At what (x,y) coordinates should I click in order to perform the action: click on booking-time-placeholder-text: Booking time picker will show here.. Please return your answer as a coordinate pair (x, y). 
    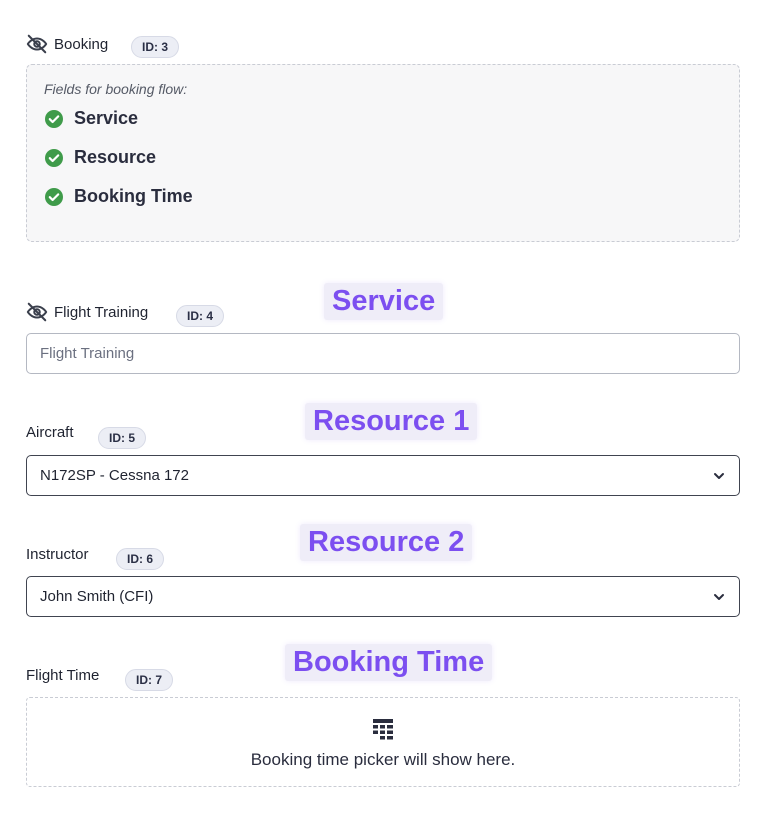
    Looking at the image, I should click on (383, 759).